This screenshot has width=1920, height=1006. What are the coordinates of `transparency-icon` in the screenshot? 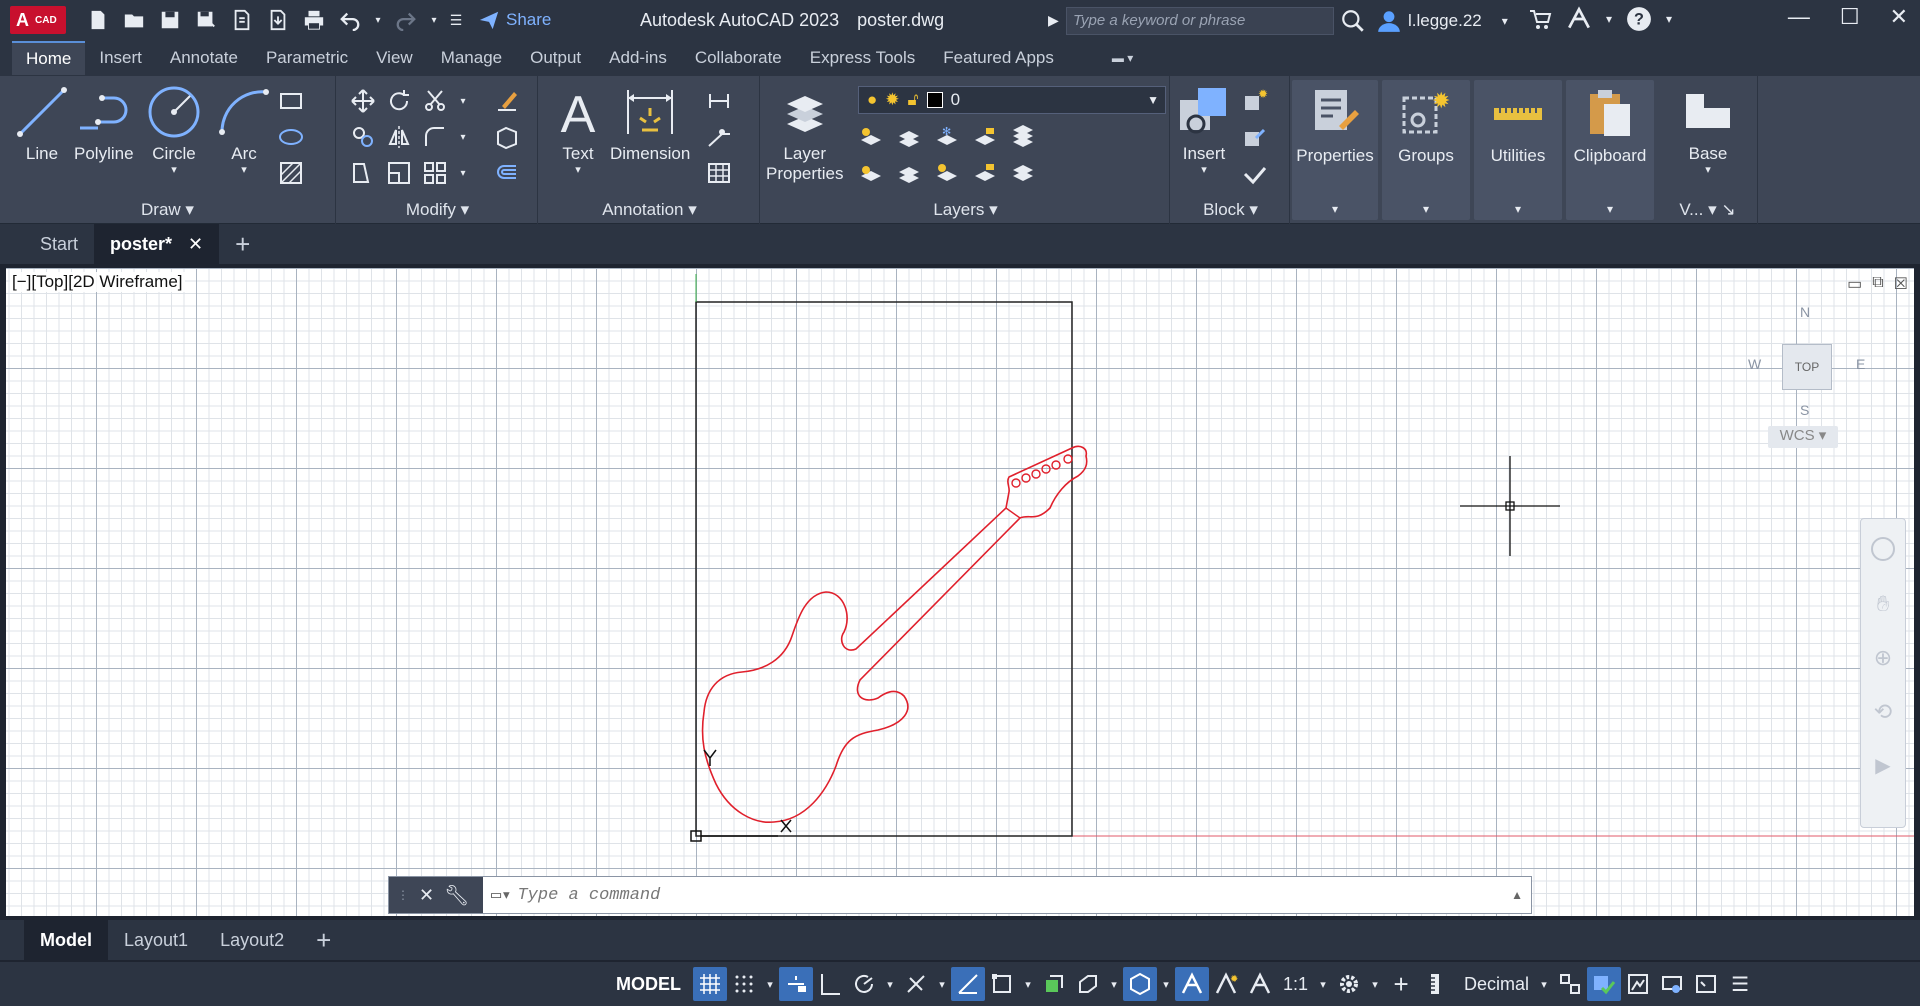 It's located at (1088, 984).